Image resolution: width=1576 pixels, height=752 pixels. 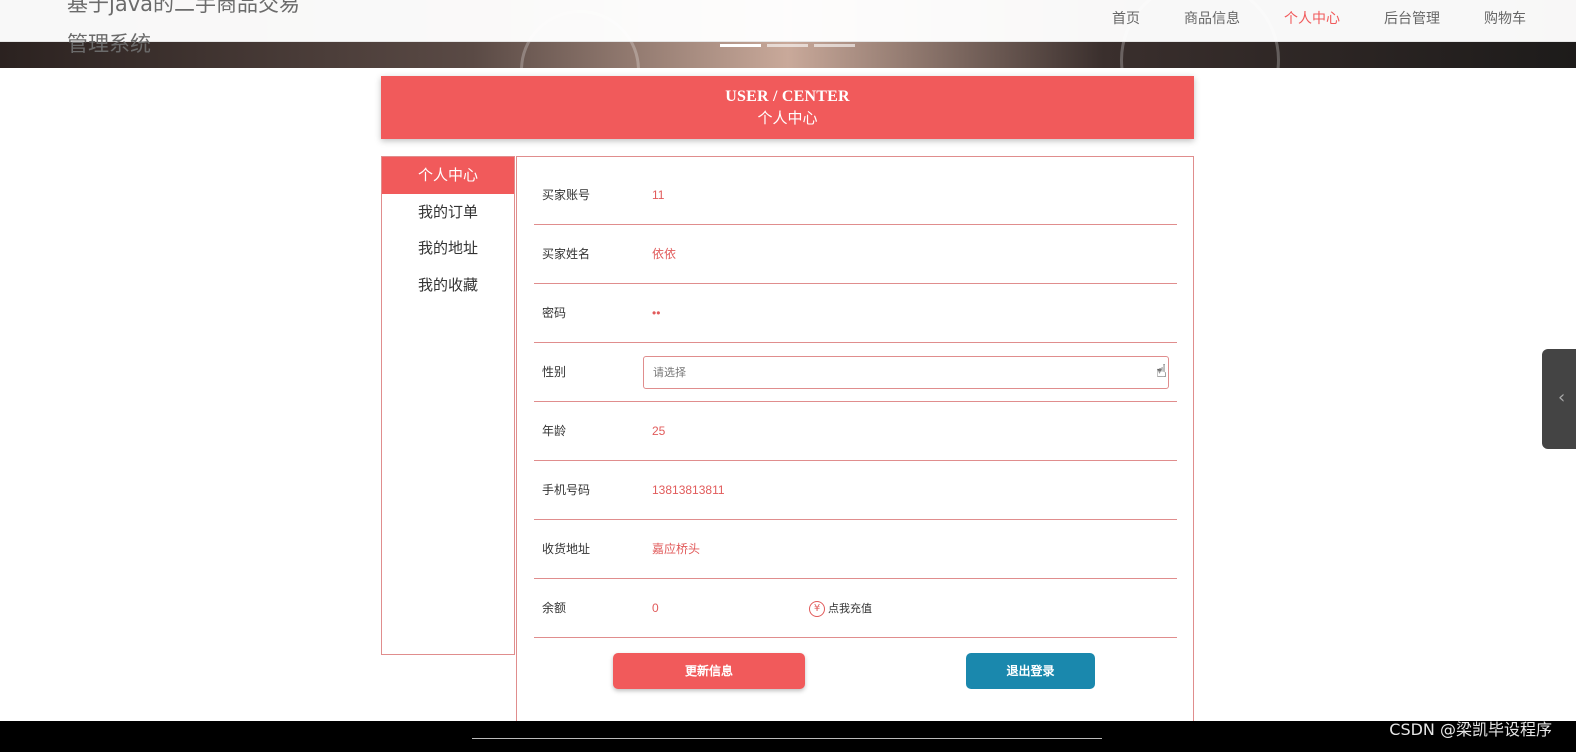 I want to click on form-row-balance: 余额 0 ¥ 点我充值, so click(x=855, y=608).